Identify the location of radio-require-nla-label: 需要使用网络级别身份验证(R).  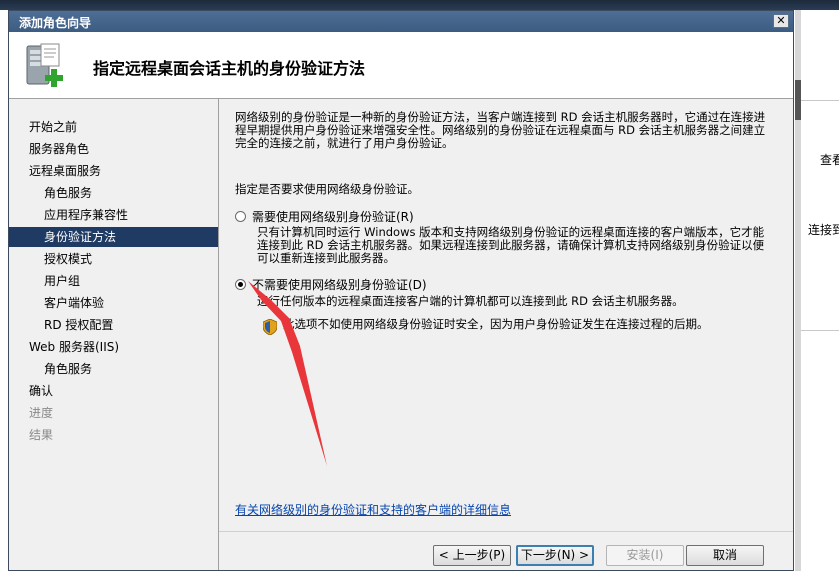
(333, 216).